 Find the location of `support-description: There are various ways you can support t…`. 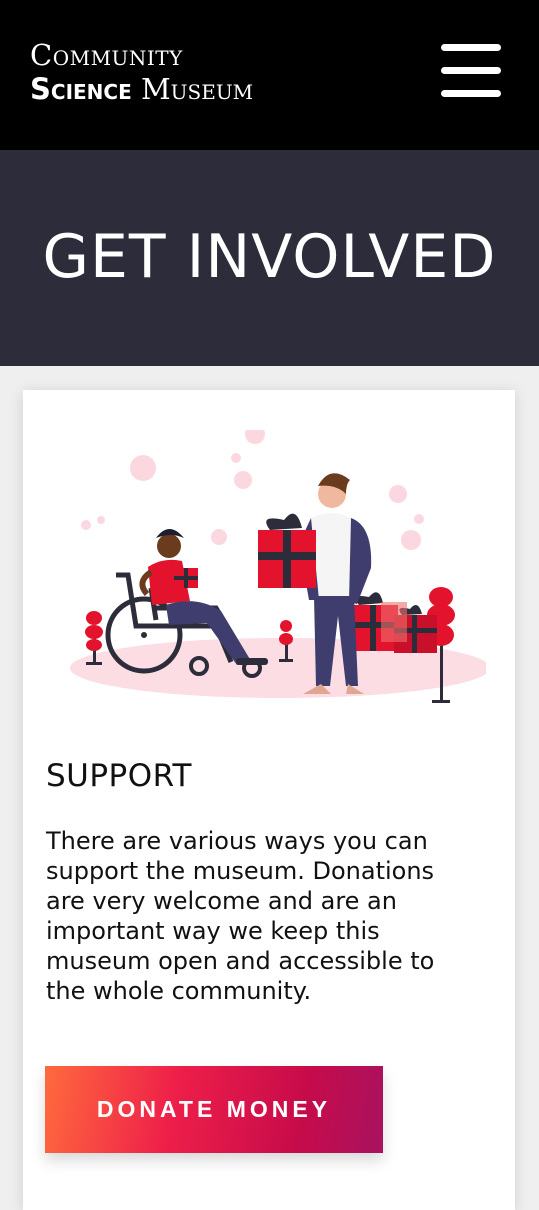

support-description: There are various ways you can support t… is located at coordinates (240, 916).